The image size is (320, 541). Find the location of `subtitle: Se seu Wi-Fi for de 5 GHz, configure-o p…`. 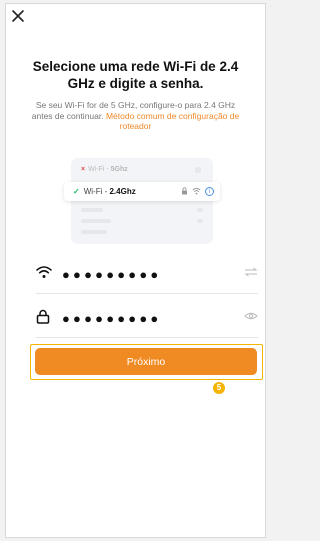

subtitle: Se seu Wi-Fi for de 5 GHz, configure-o p… is located at coordinates (135, 116).